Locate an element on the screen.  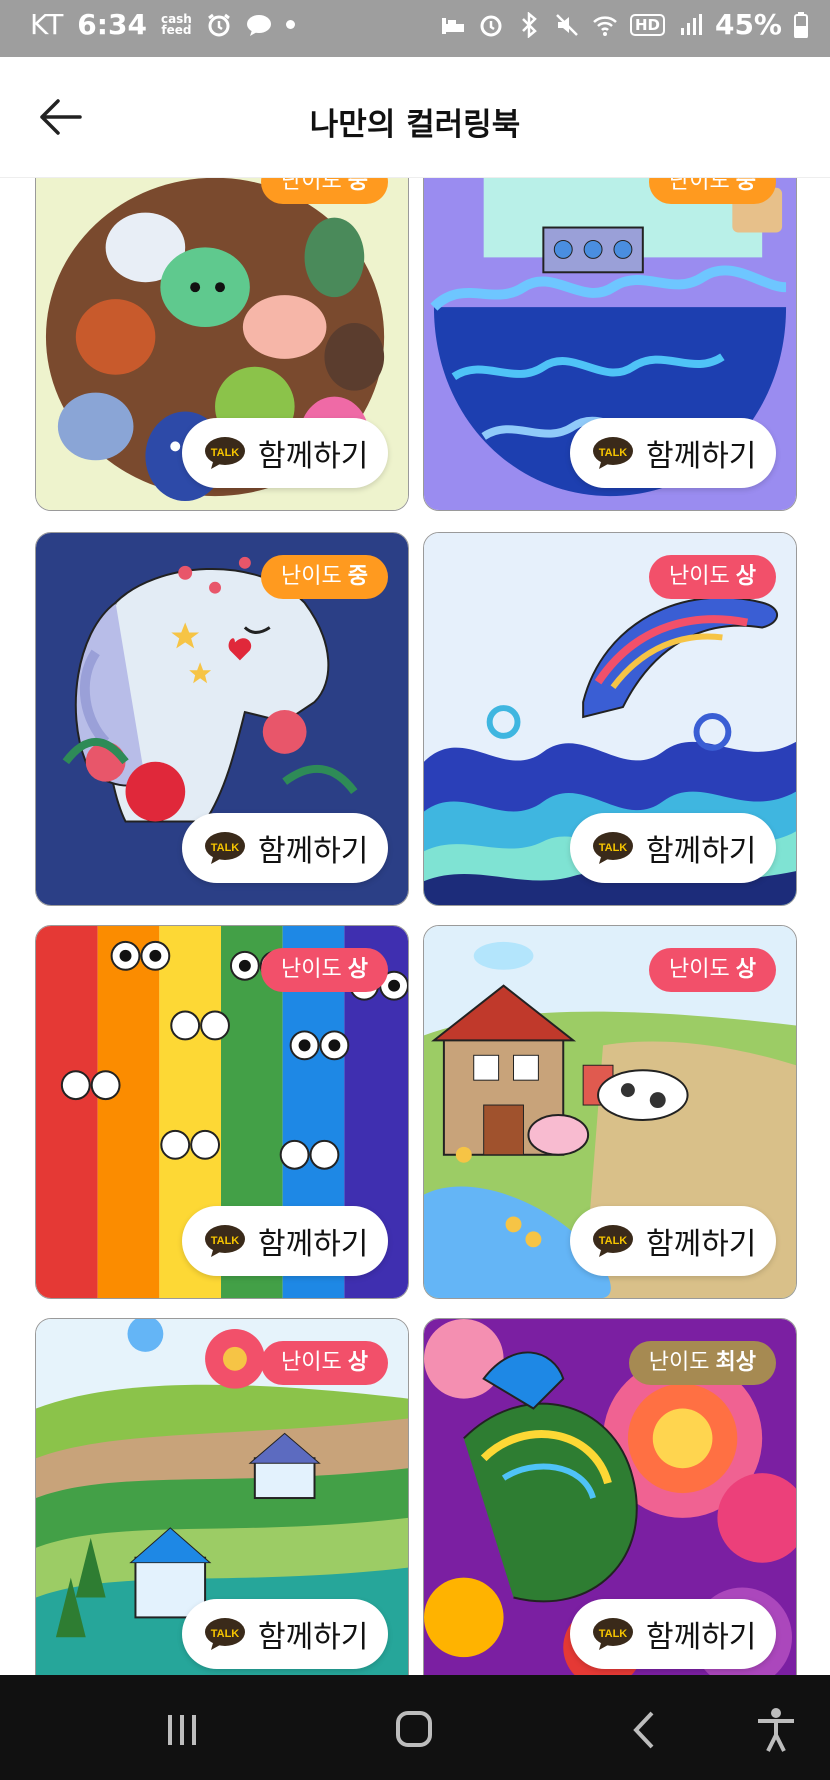
back-icon is located at coordinates (646, 1730).